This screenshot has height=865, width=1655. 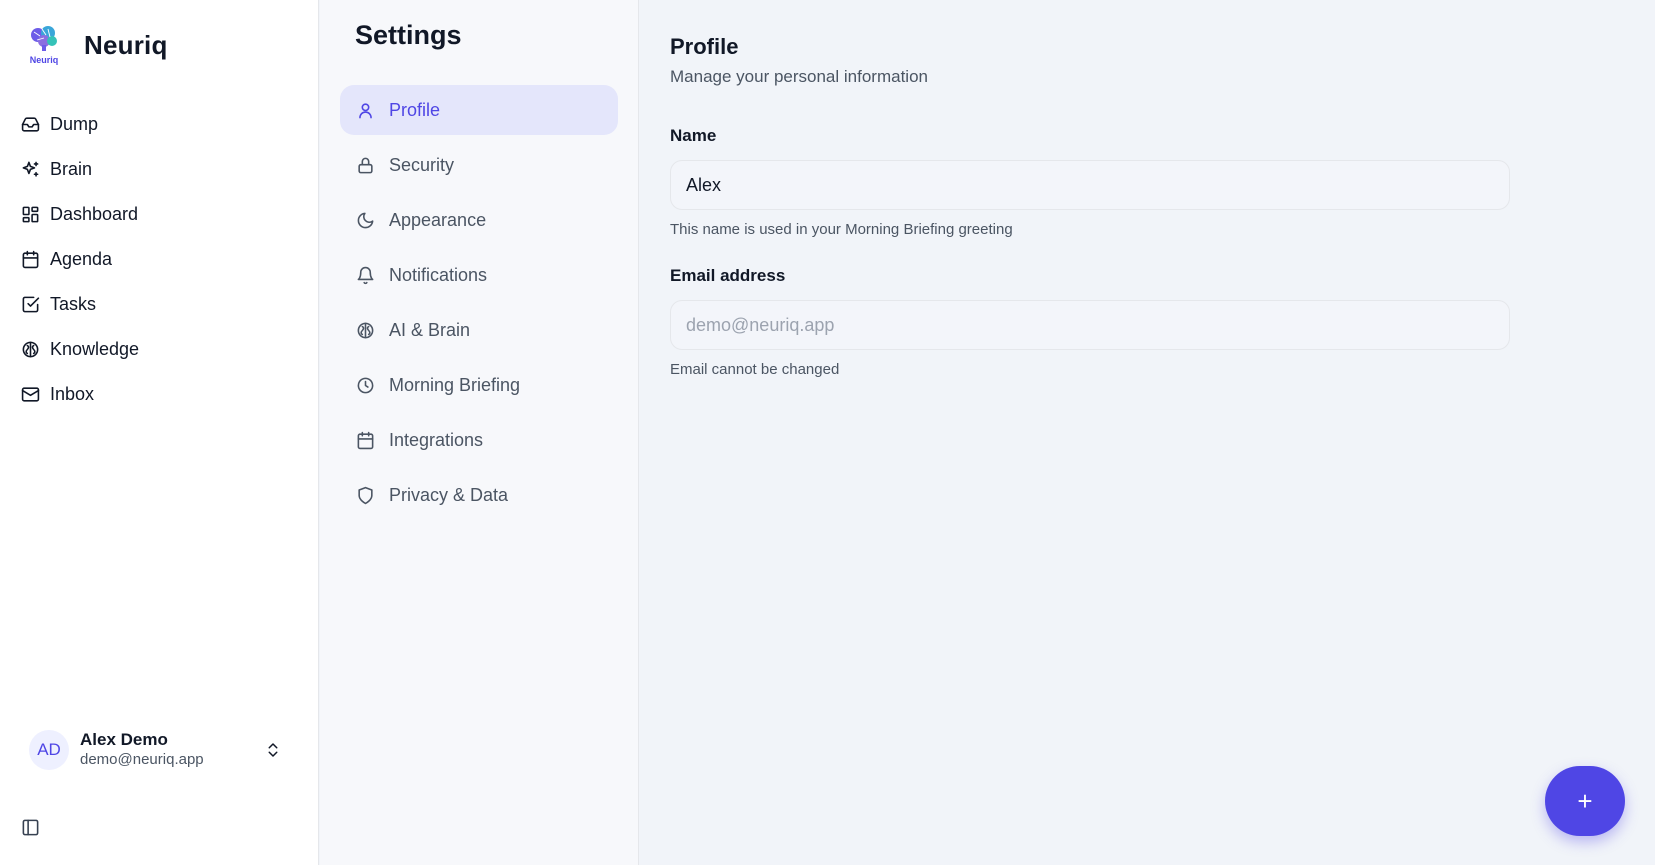 I want to click on settings-item-label: Security, so click(x=422, y=164).